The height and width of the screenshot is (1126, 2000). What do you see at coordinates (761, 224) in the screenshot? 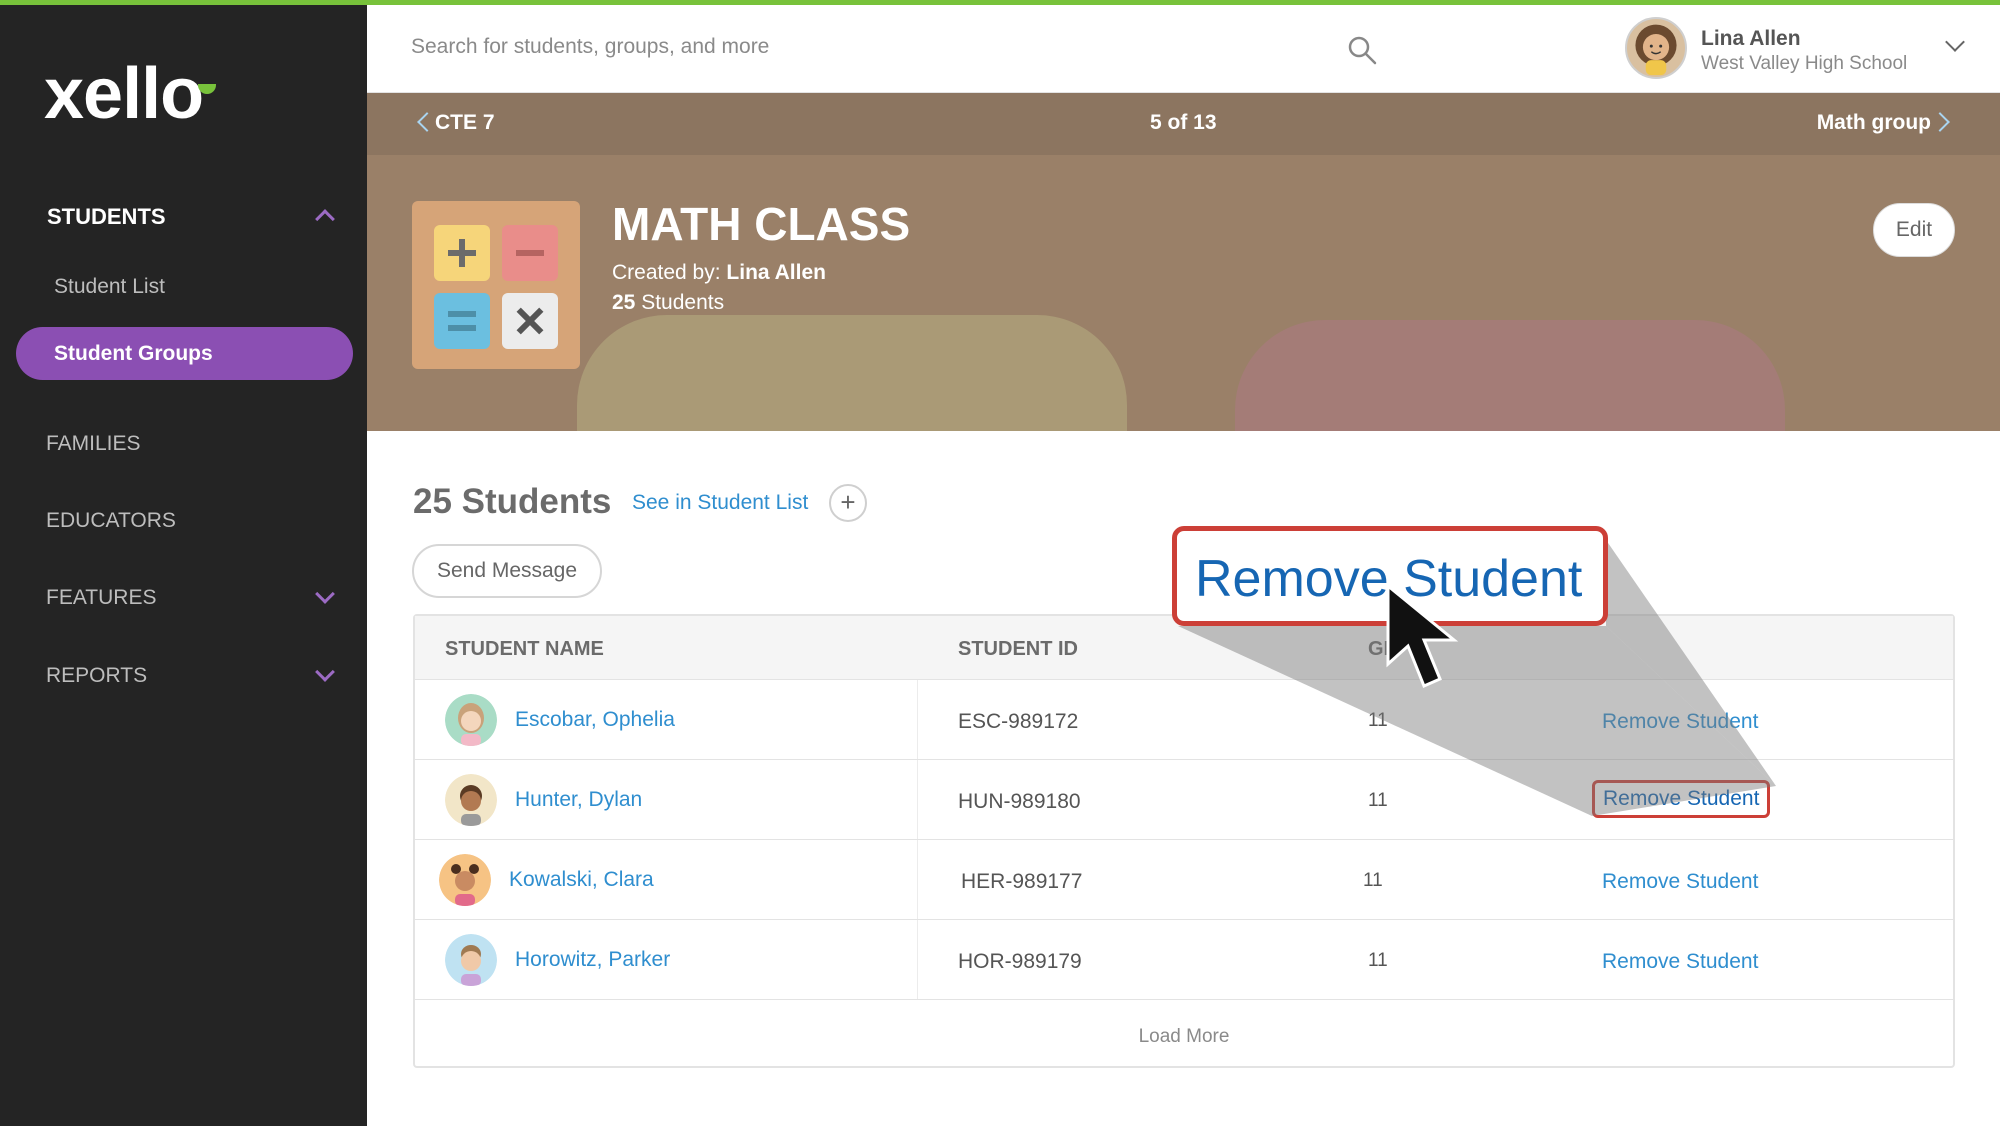
I see `group-title: MATH CLASS` at bounding box center [761, 224].